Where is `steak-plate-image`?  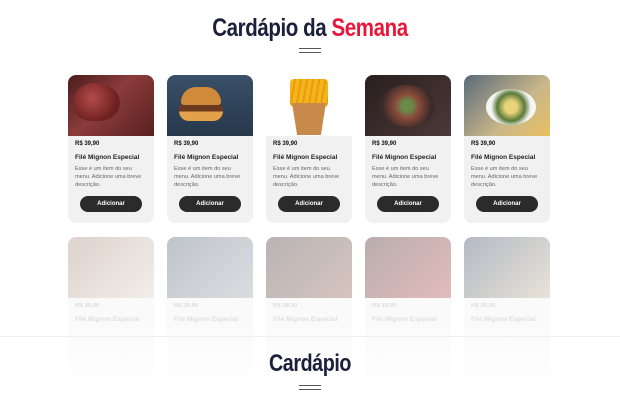
steak-plate-image is located at coordinates (408, 105).